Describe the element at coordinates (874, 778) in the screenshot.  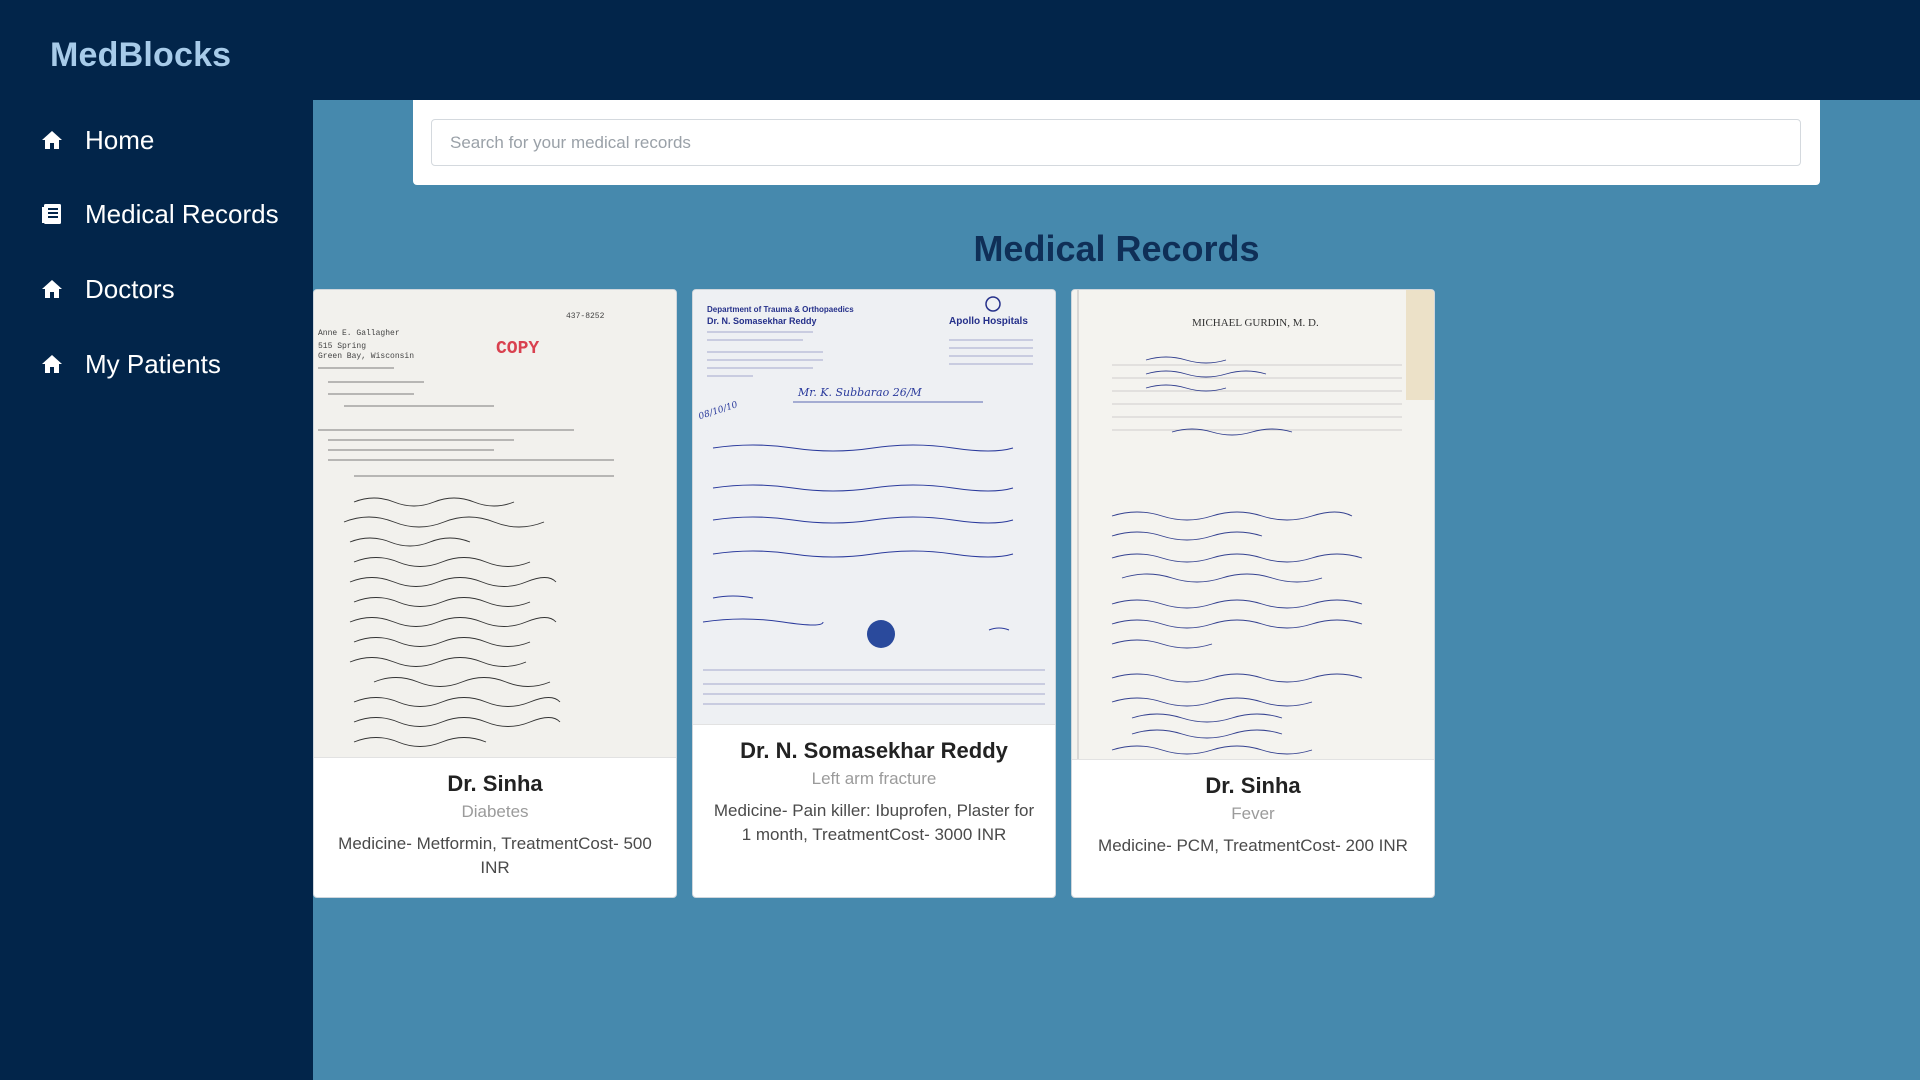
I see `record-diagnosis: Left arm fracture` at that location.